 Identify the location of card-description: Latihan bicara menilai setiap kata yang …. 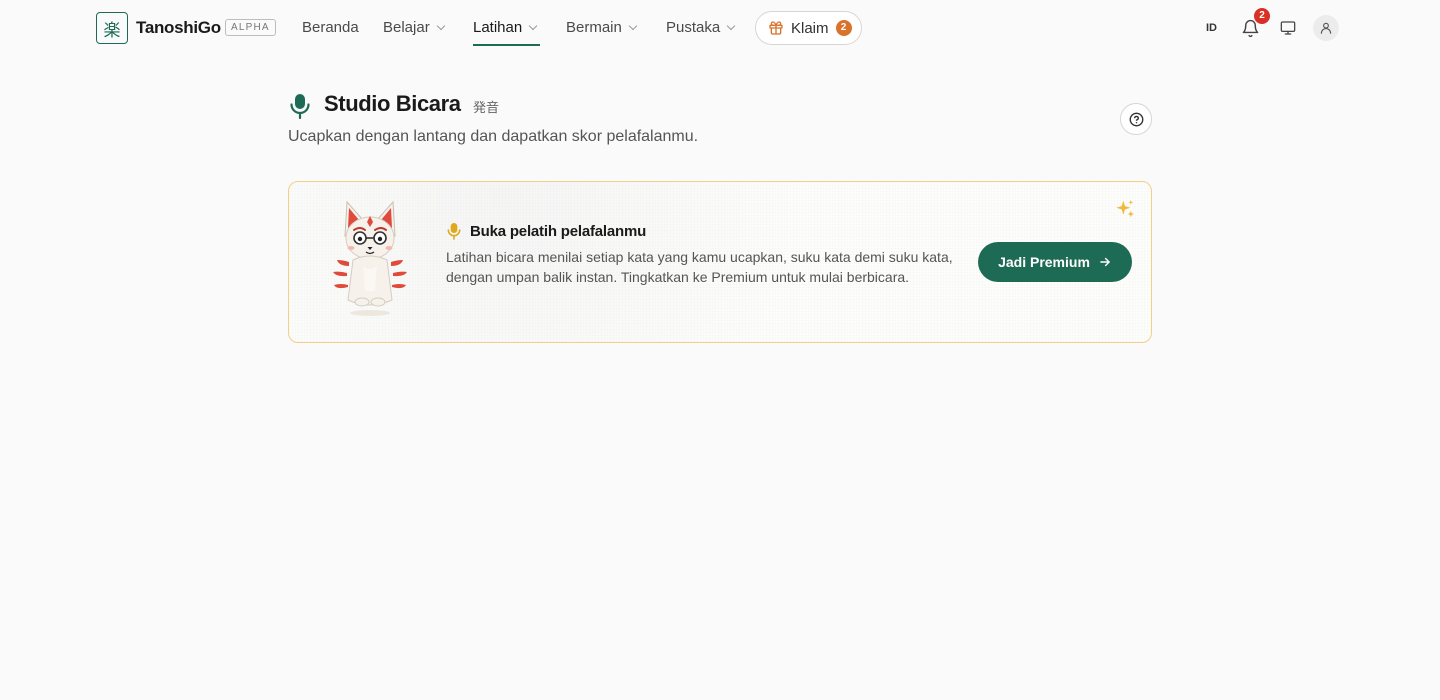
(699, 267).